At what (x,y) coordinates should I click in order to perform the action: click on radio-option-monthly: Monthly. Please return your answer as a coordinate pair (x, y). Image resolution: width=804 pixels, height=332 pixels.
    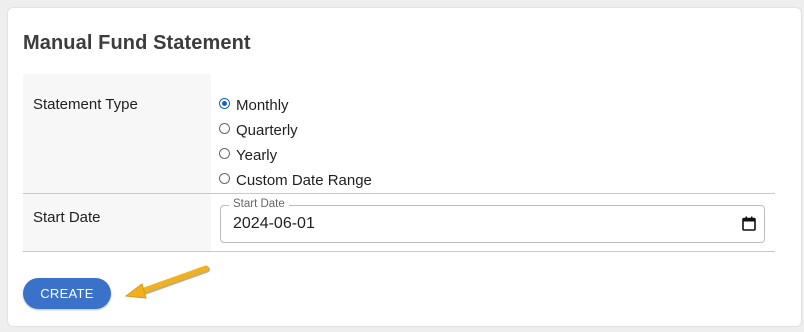
    Looking at the image, I should click on (295, 105).